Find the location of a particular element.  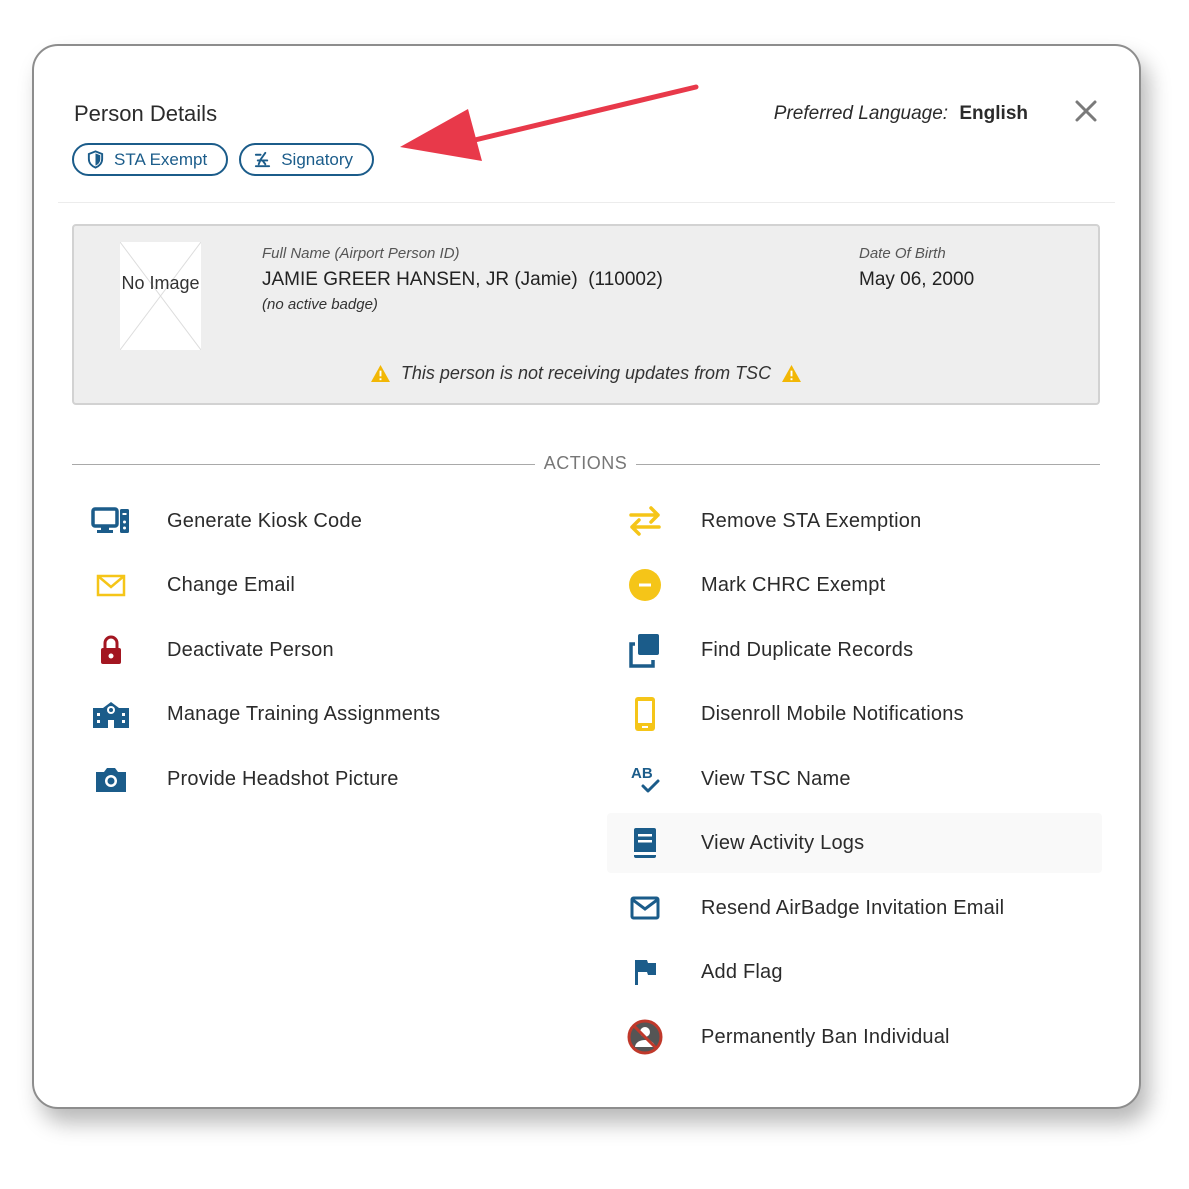

actions-divider: ACTIONS is located at coordinates (586, 464).